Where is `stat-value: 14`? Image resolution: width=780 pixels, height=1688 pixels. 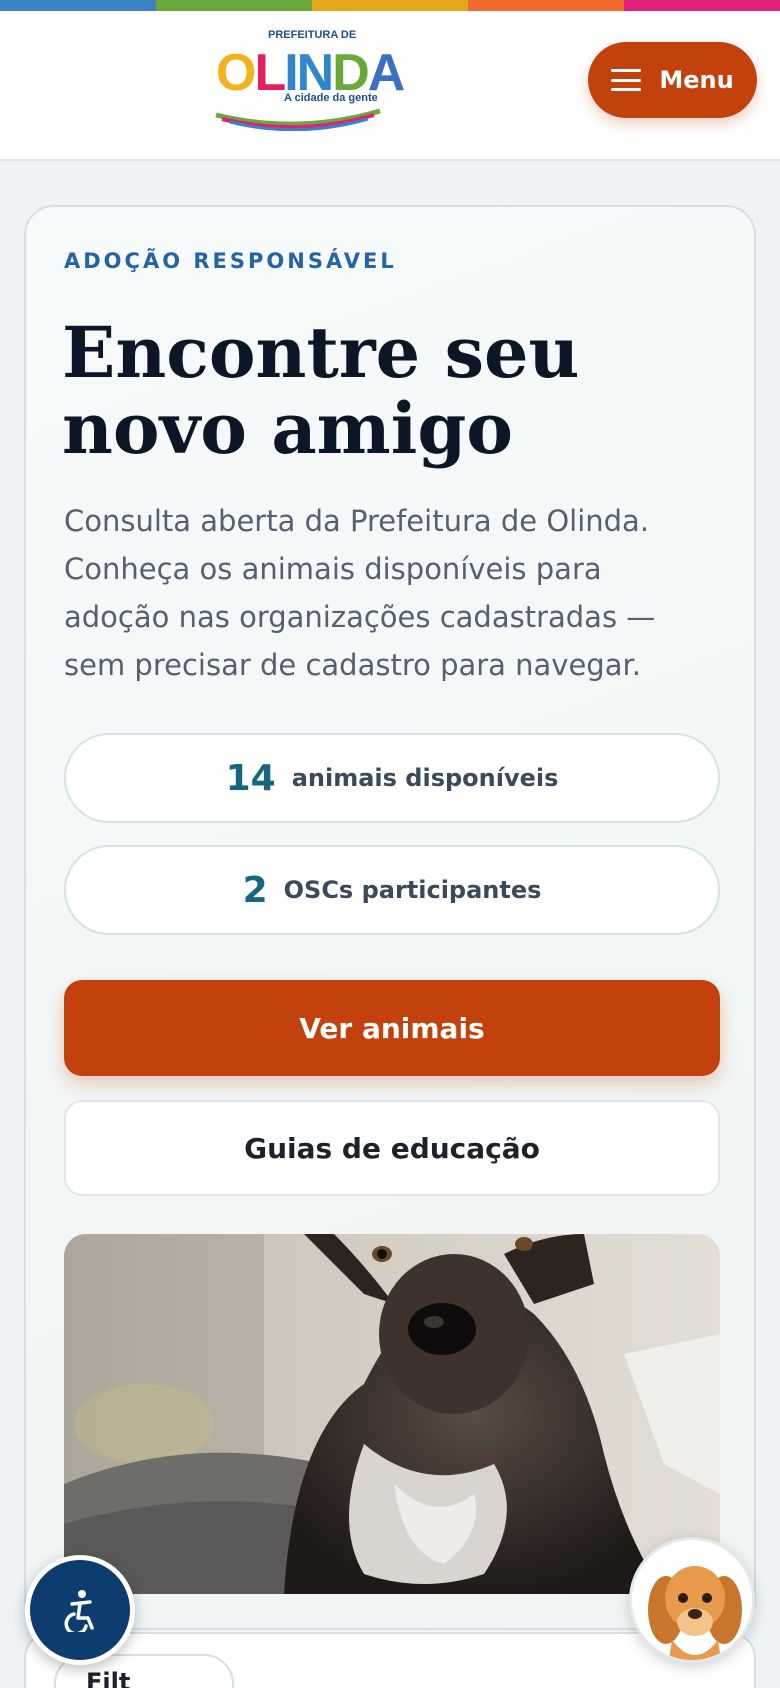 stat-value: 14 is located at coordinates (250, 778).